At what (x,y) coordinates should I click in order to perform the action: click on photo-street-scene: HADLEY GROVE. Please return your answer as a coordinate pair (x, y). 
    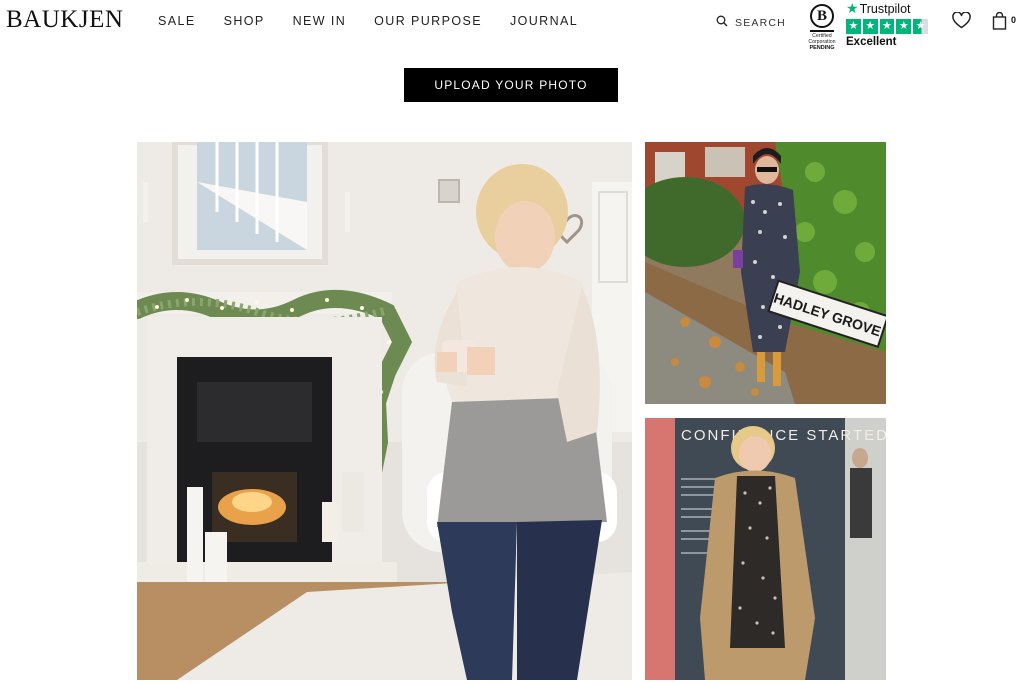
    Looking at the image, I should click on (765, 273).